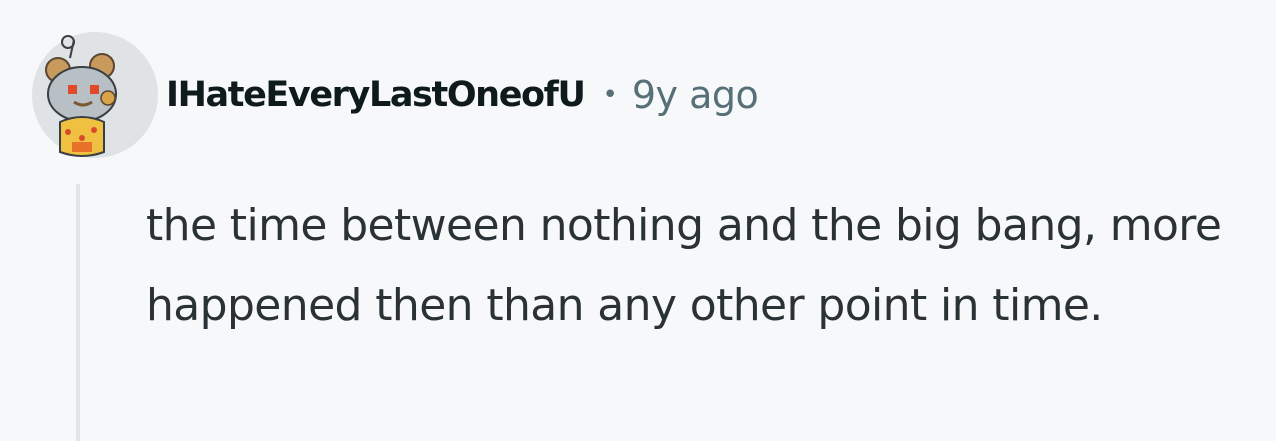 The width and height of the screenshot is (1276, 441). I want to click on reddit-snoo-avatar-icon, so click(95, 95).